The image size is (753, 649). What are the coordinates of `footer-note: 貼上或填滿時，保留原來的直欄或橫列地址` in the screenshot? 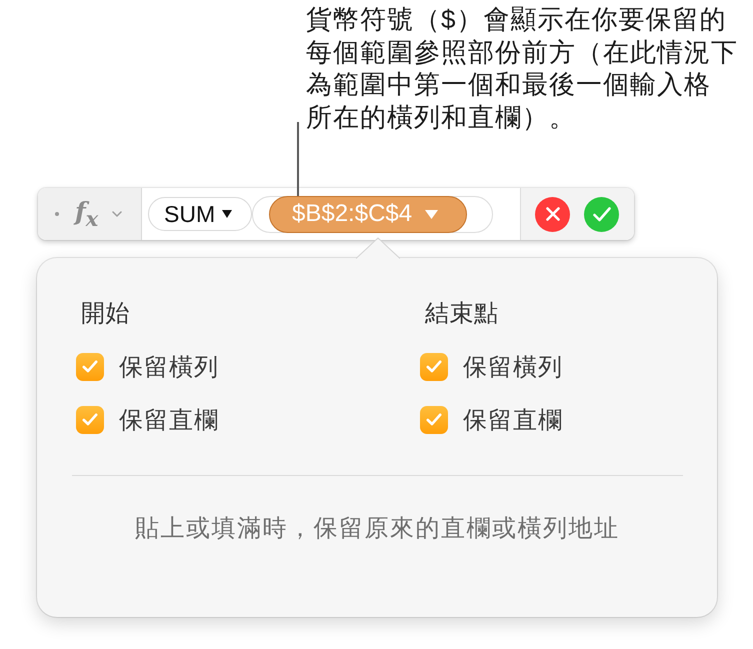 It's located at (377, 528).